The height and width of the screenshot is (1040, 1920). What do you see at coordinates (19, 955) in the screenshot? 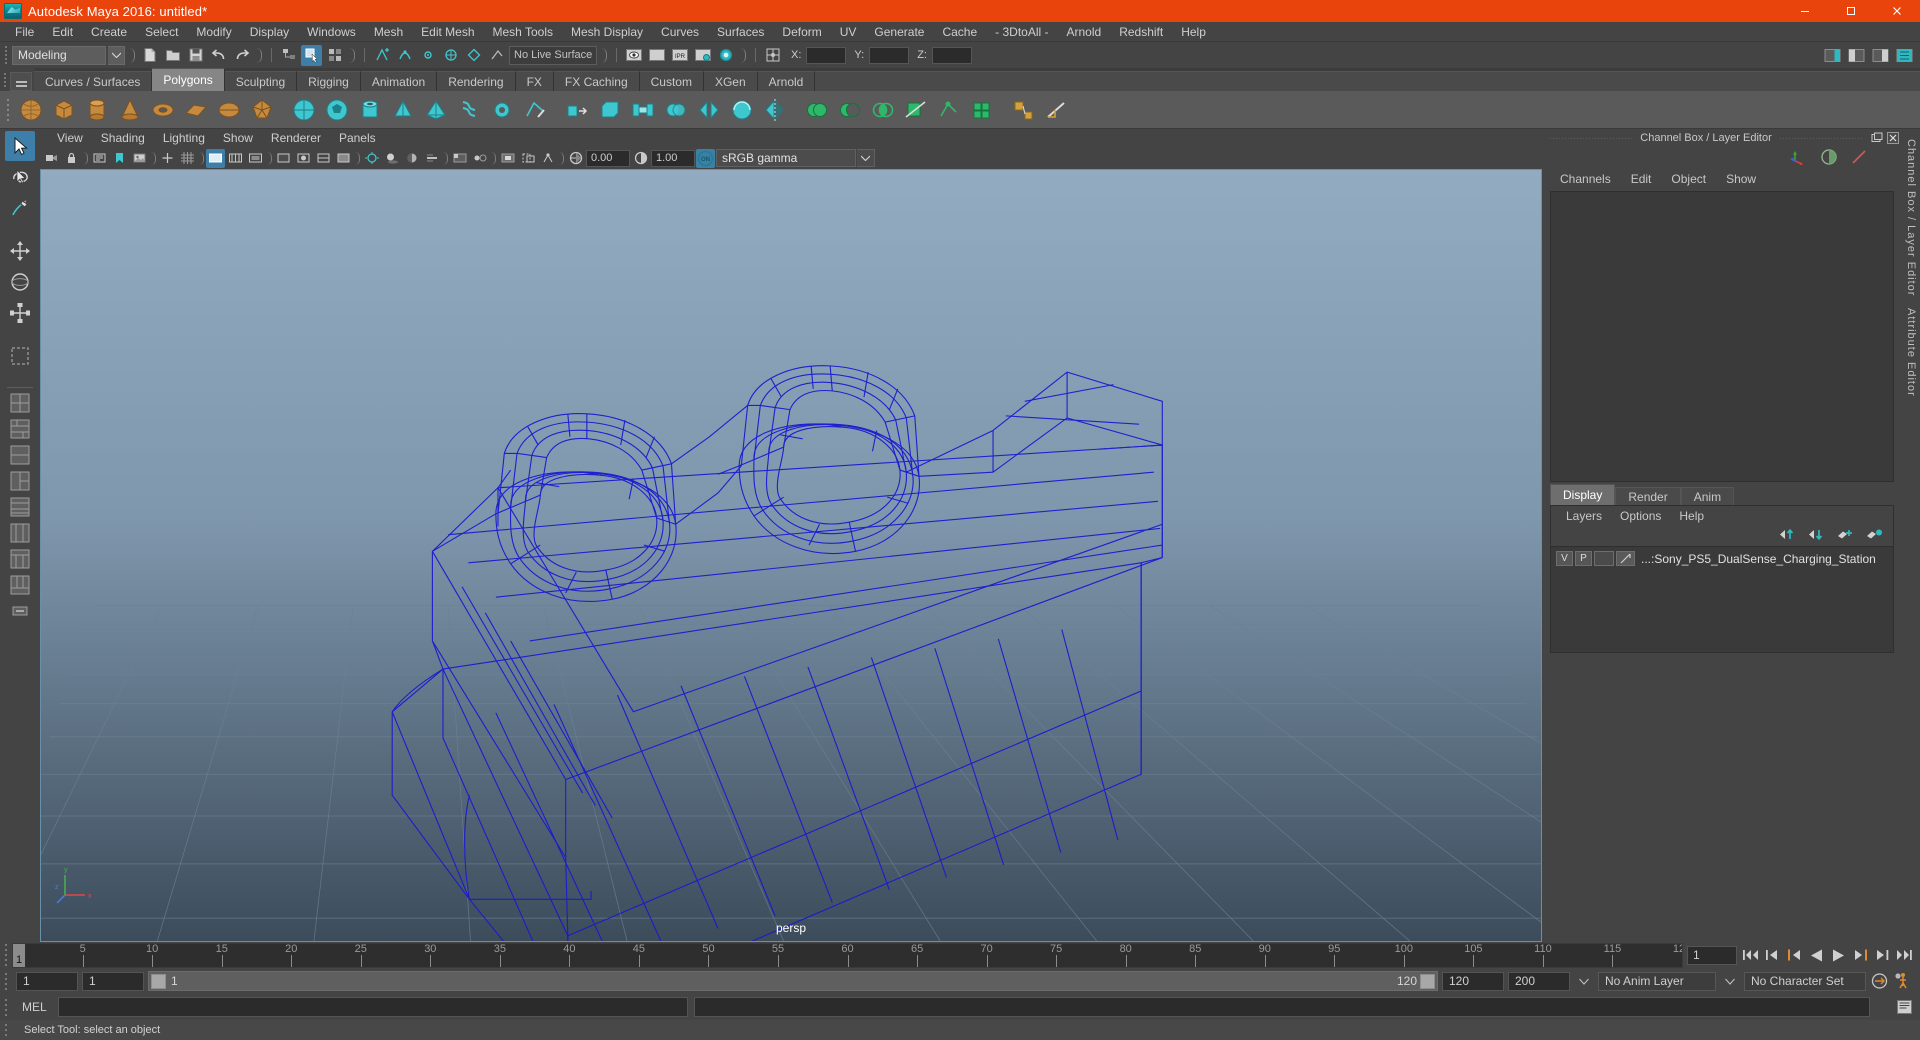
I see `current-frame-indicator: 1` at bounding box center [19, 955].